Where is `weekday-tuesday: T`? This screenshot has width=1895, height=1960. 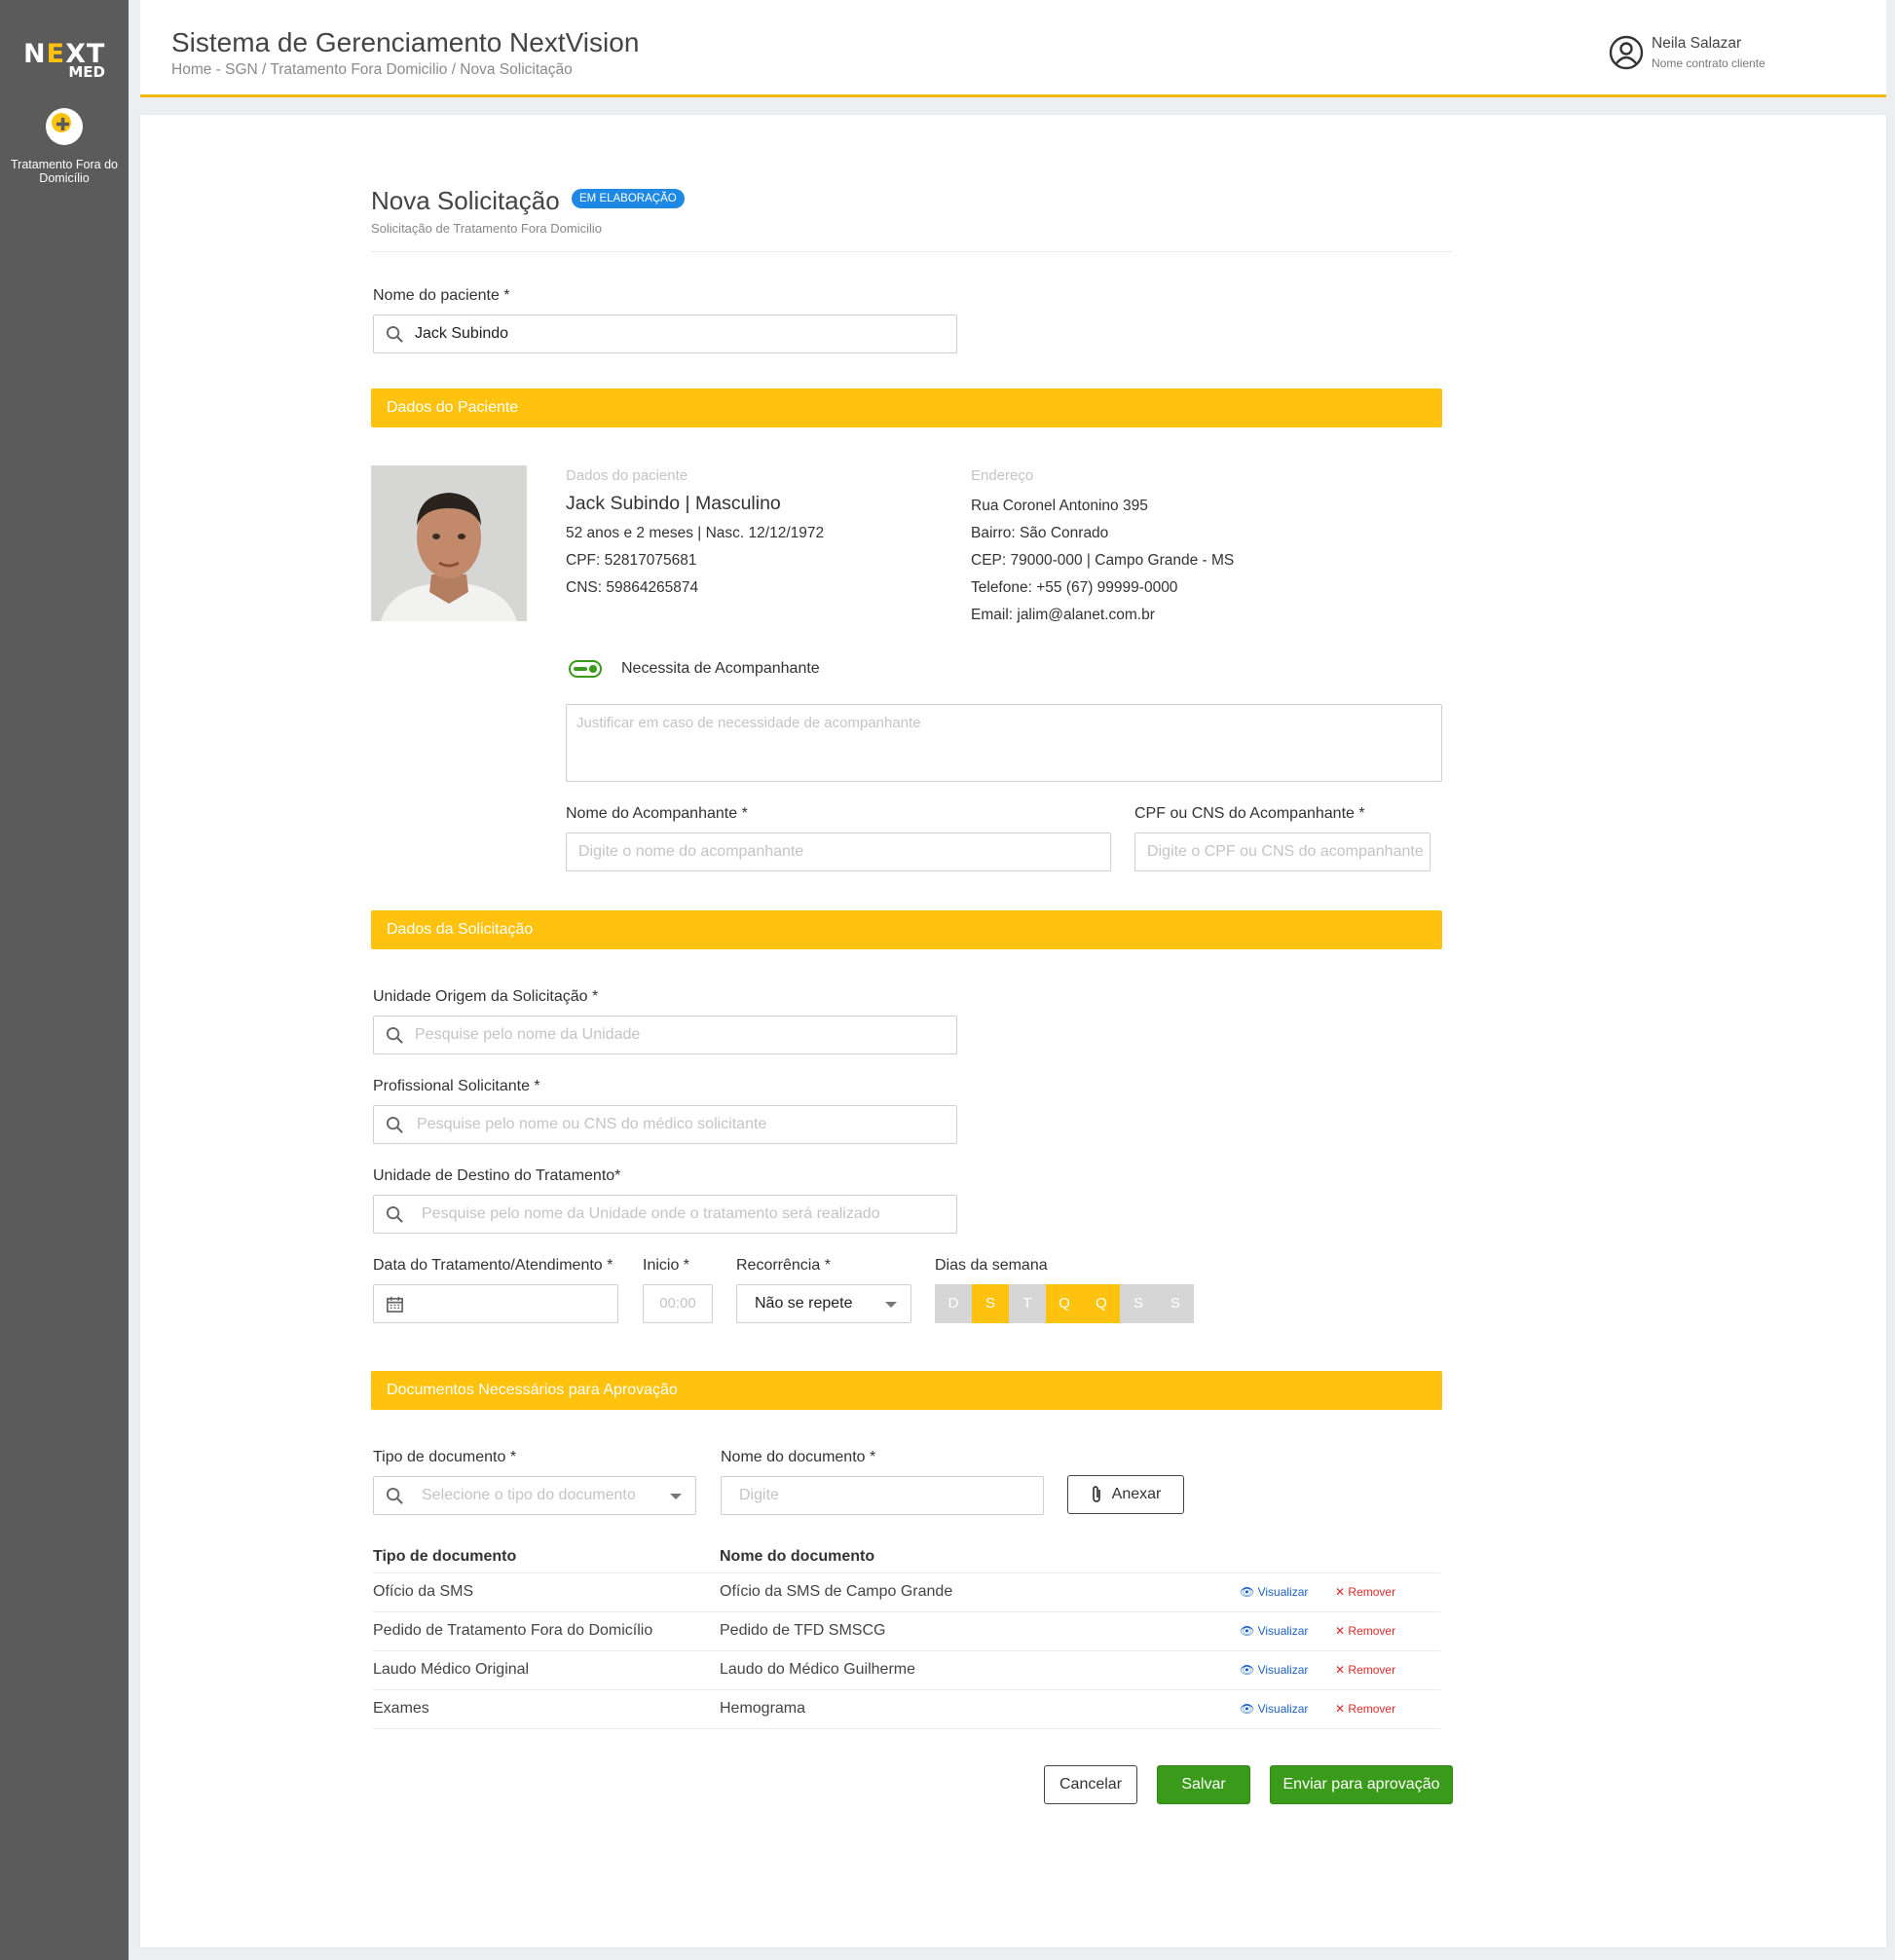
weekday-tuesday: T is located at coordinates (1027, 1303).